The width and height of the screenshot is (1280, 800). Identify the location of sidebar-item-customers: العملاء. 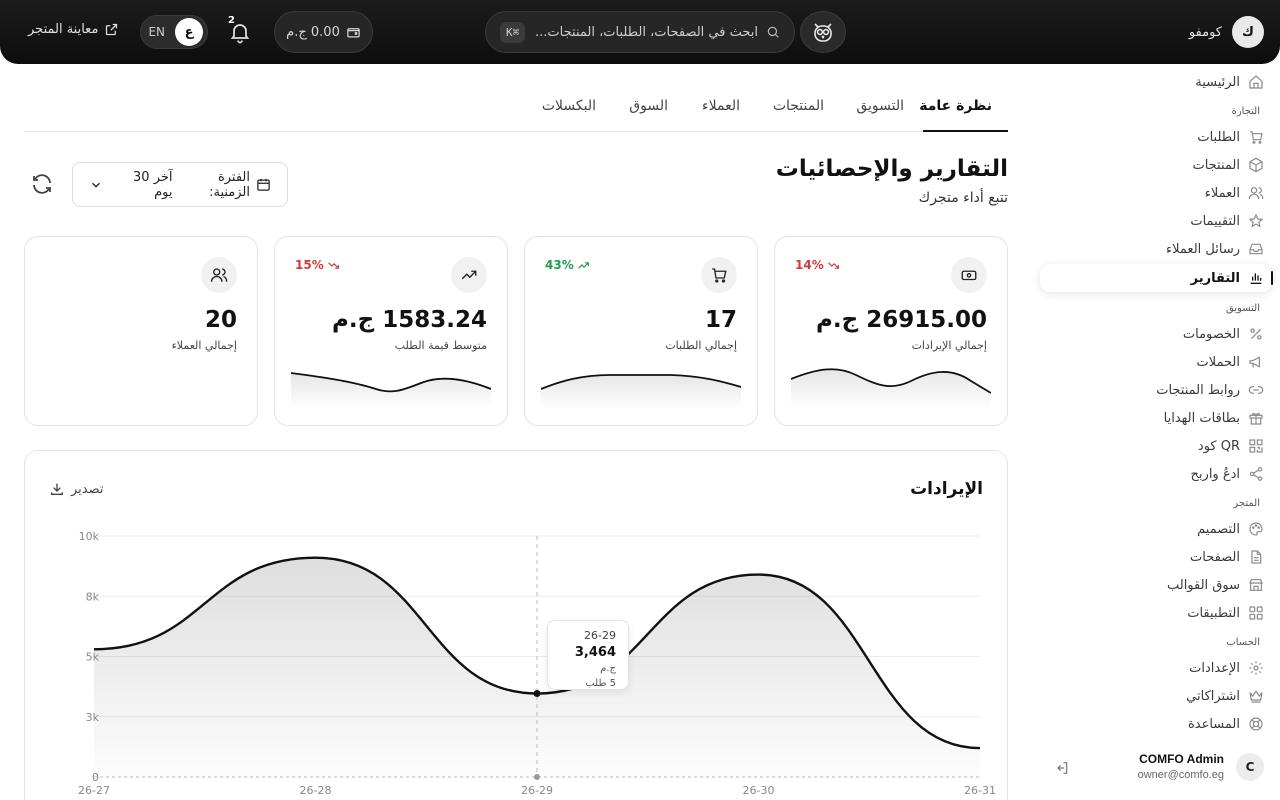
(1152, 193).